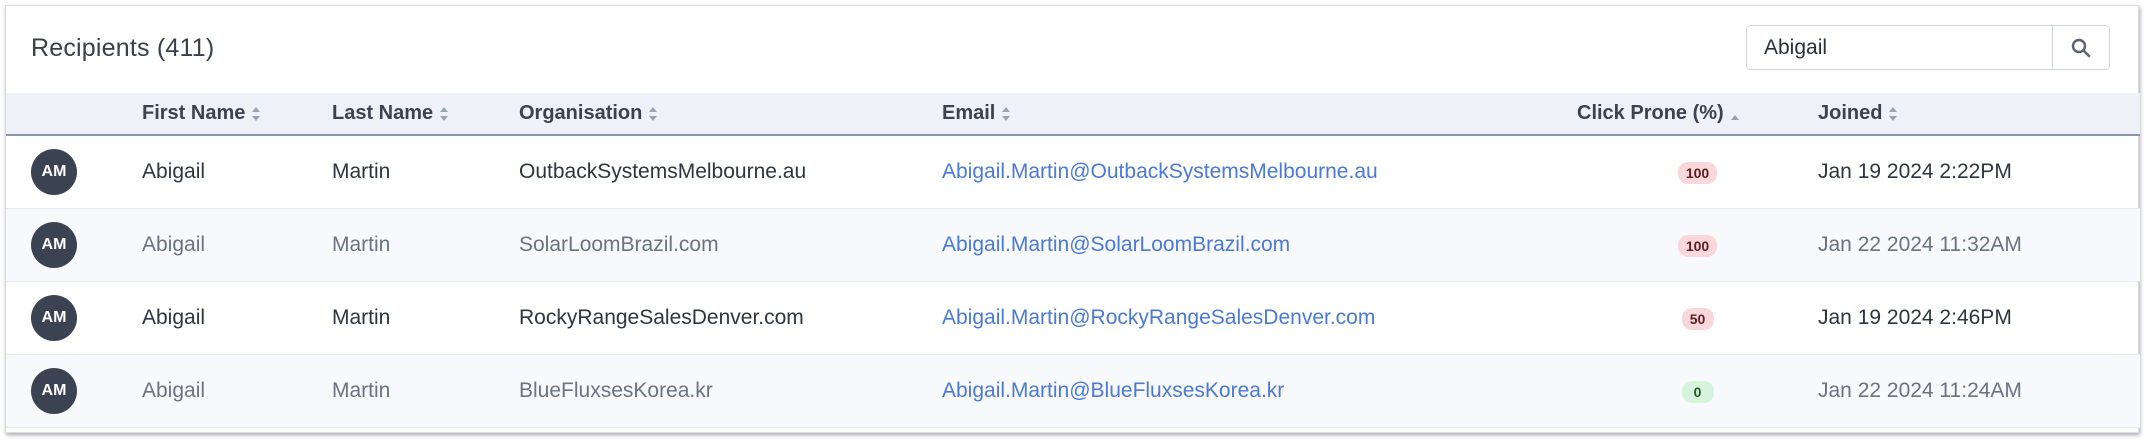  Describe the element at coordinates (730, 114) in the screenshot. I see `column-header-organisation: Organisation` at that location.